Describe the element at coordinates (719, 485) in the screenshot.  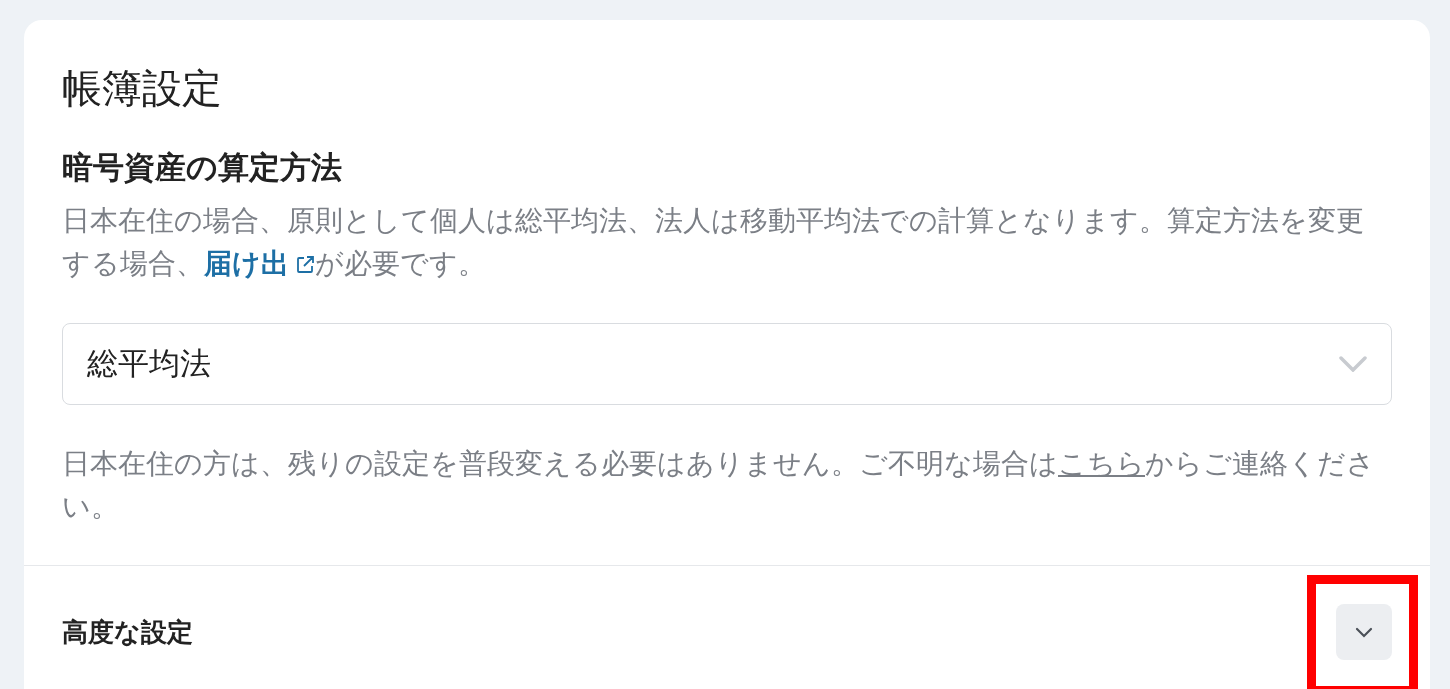
I see `note-text: 日本在住の方は、残りの設定を普段変える必要はありません。ご不明な場合は こちら からご連絡ください。` at that location.